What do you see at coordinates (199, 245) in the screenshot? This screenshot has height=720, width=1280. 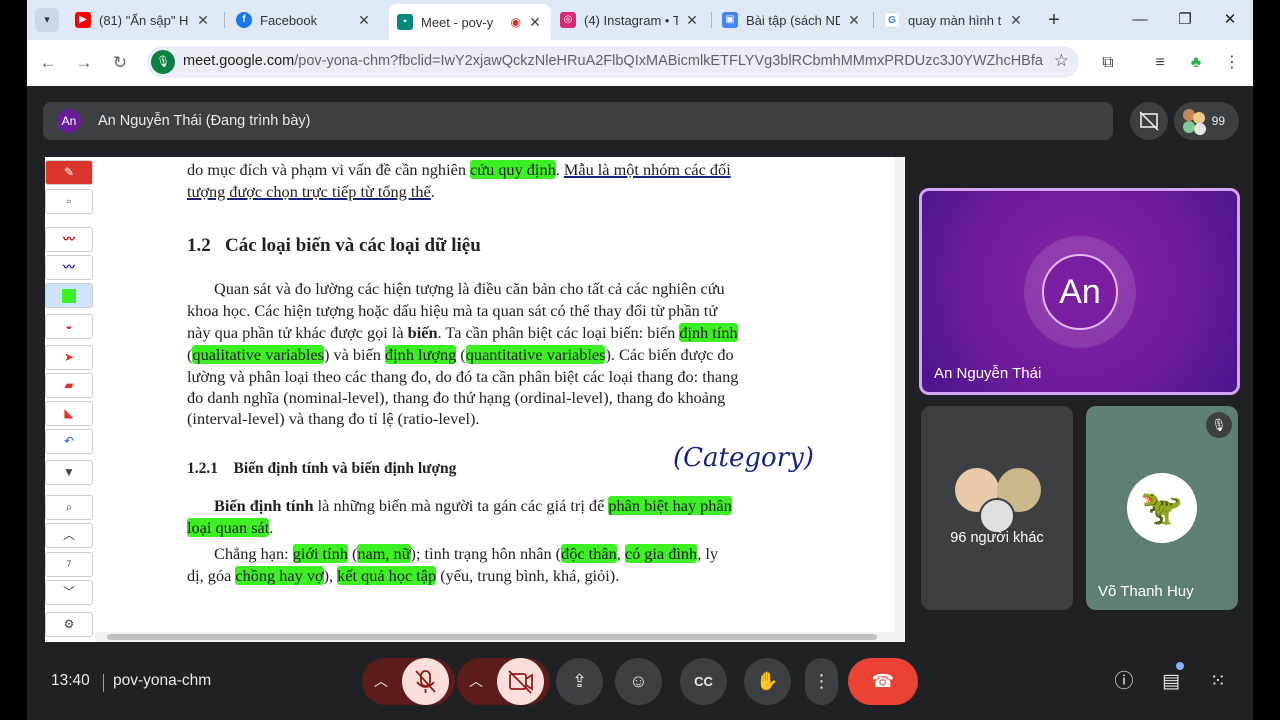 I see `section-number: 1.2` at bounding box center [199, 245].